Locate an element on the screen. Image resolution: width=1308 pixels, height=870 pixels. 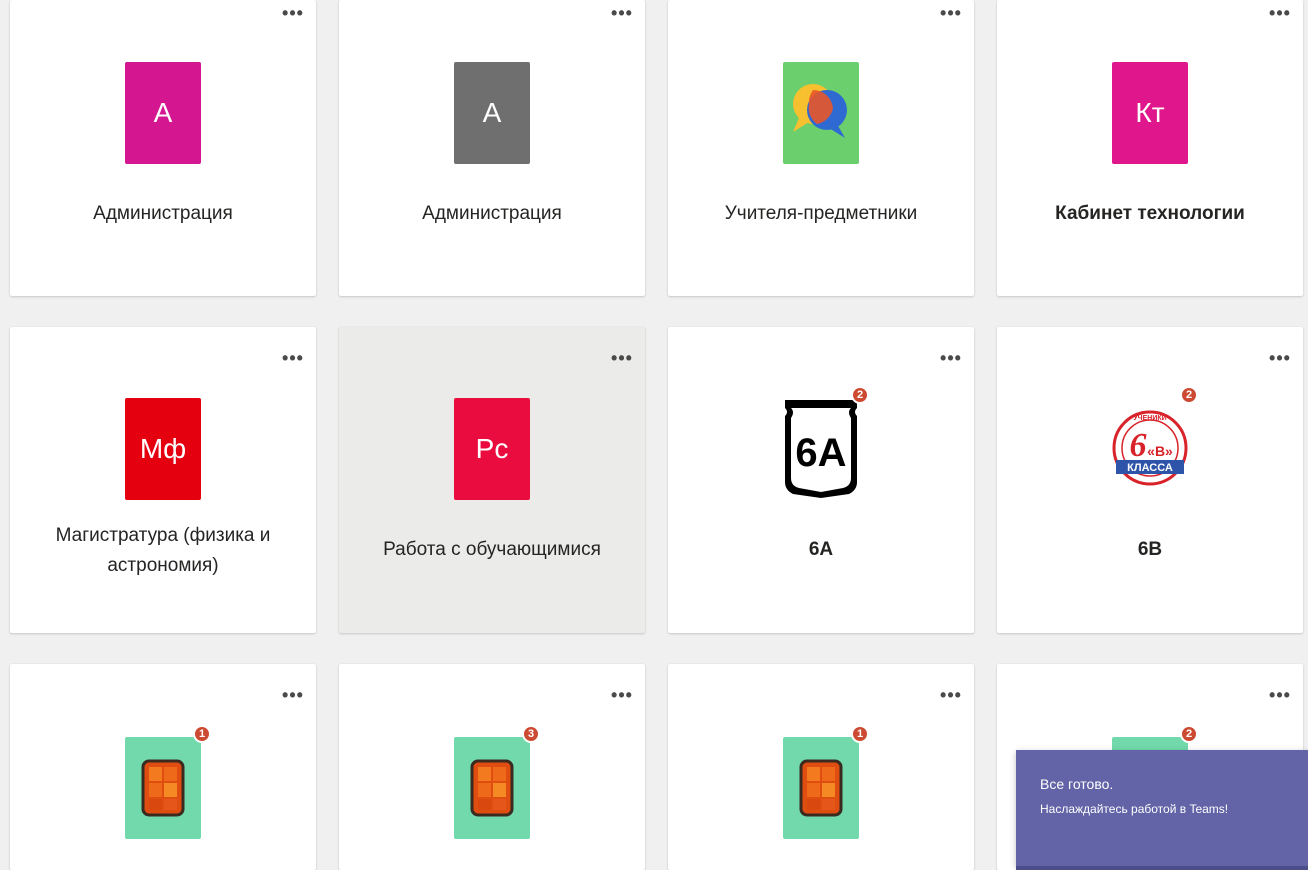
badge-6v-icon: УЧЕНИКИ 6 «В» КЛАССА is located at coordinates (1150, 448).